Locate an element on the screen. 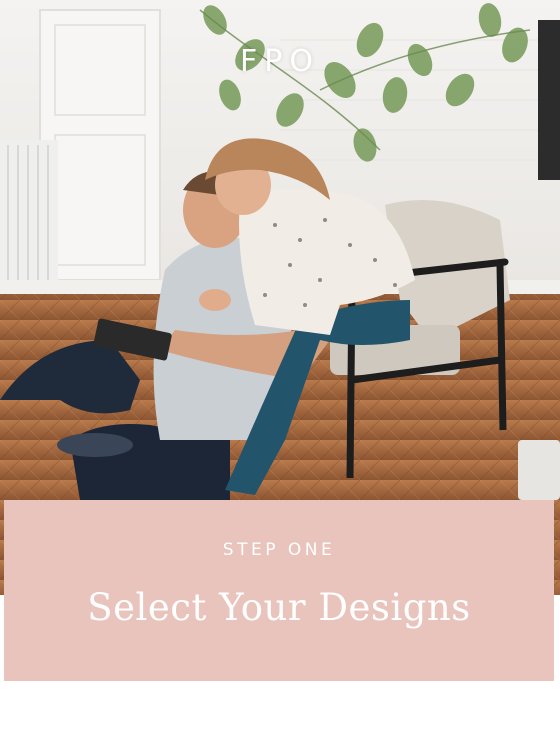 This screenshot has height=747, width=560. fpo-watermark: FPO is located at coordinates (280, 61).